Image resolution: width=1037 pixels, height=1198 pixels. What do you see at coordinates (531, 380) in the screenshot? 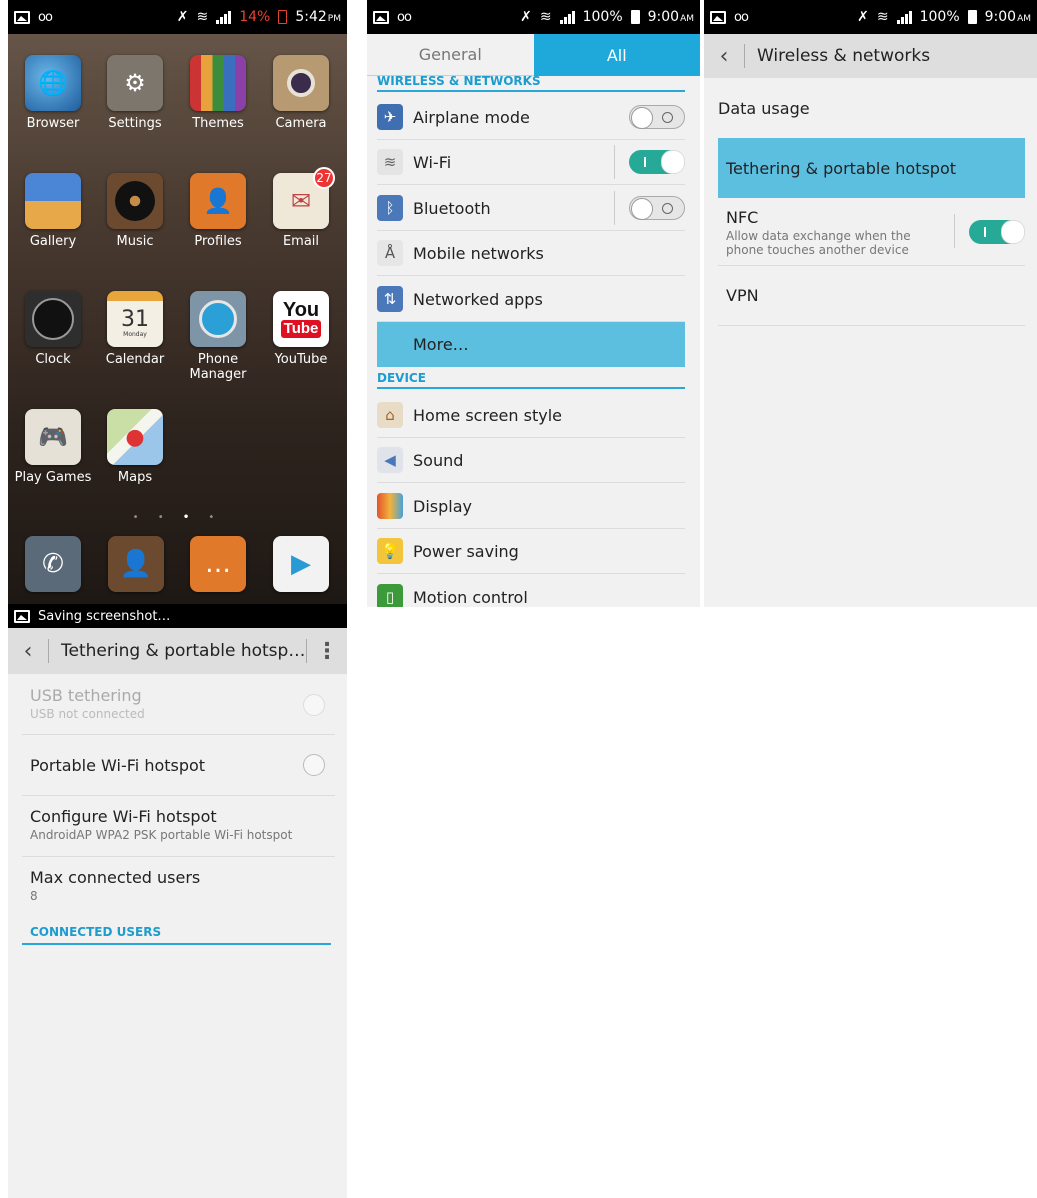
I see `section-device: DEVICE` at bounding box center [531, 380].